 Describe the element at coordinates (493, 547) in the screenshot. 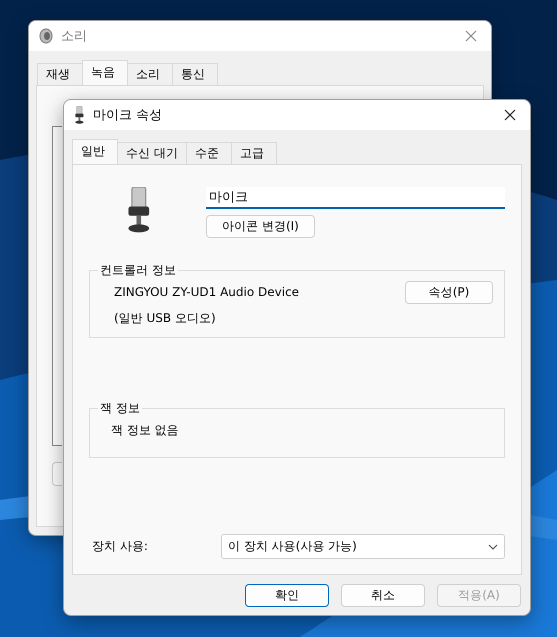

I see `chevron-down-icon` at that location.